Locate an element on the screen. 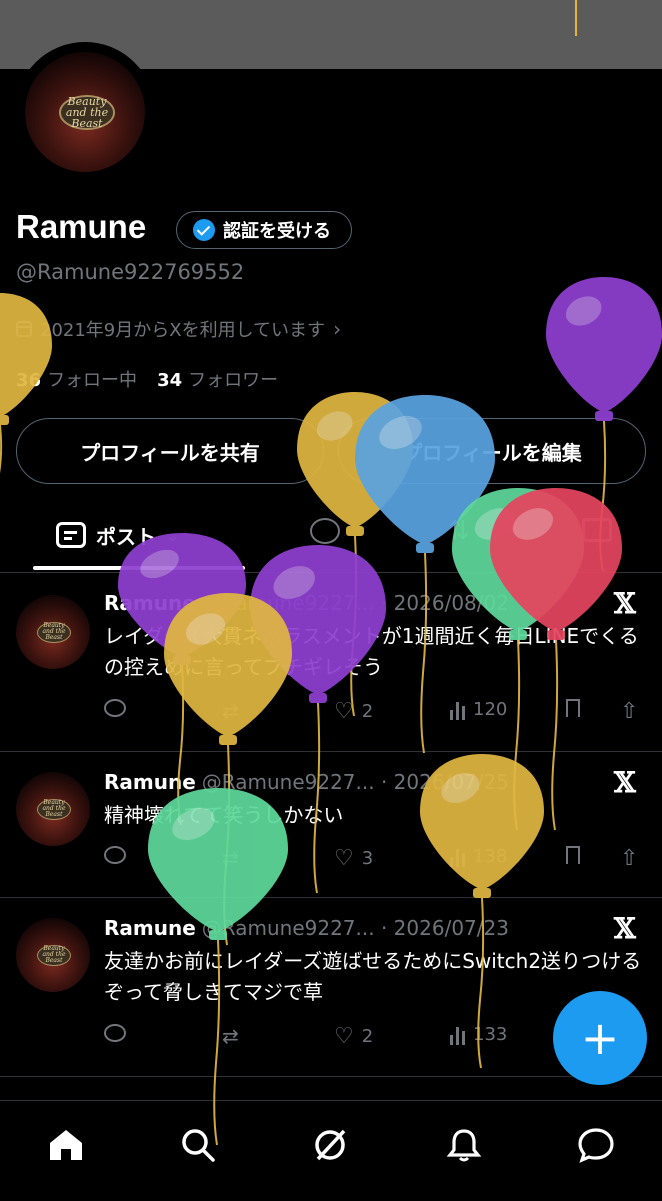 This screenshot has width=662, height=1201. tab-posts-label: ポスト is located at coordinates (126, 536).